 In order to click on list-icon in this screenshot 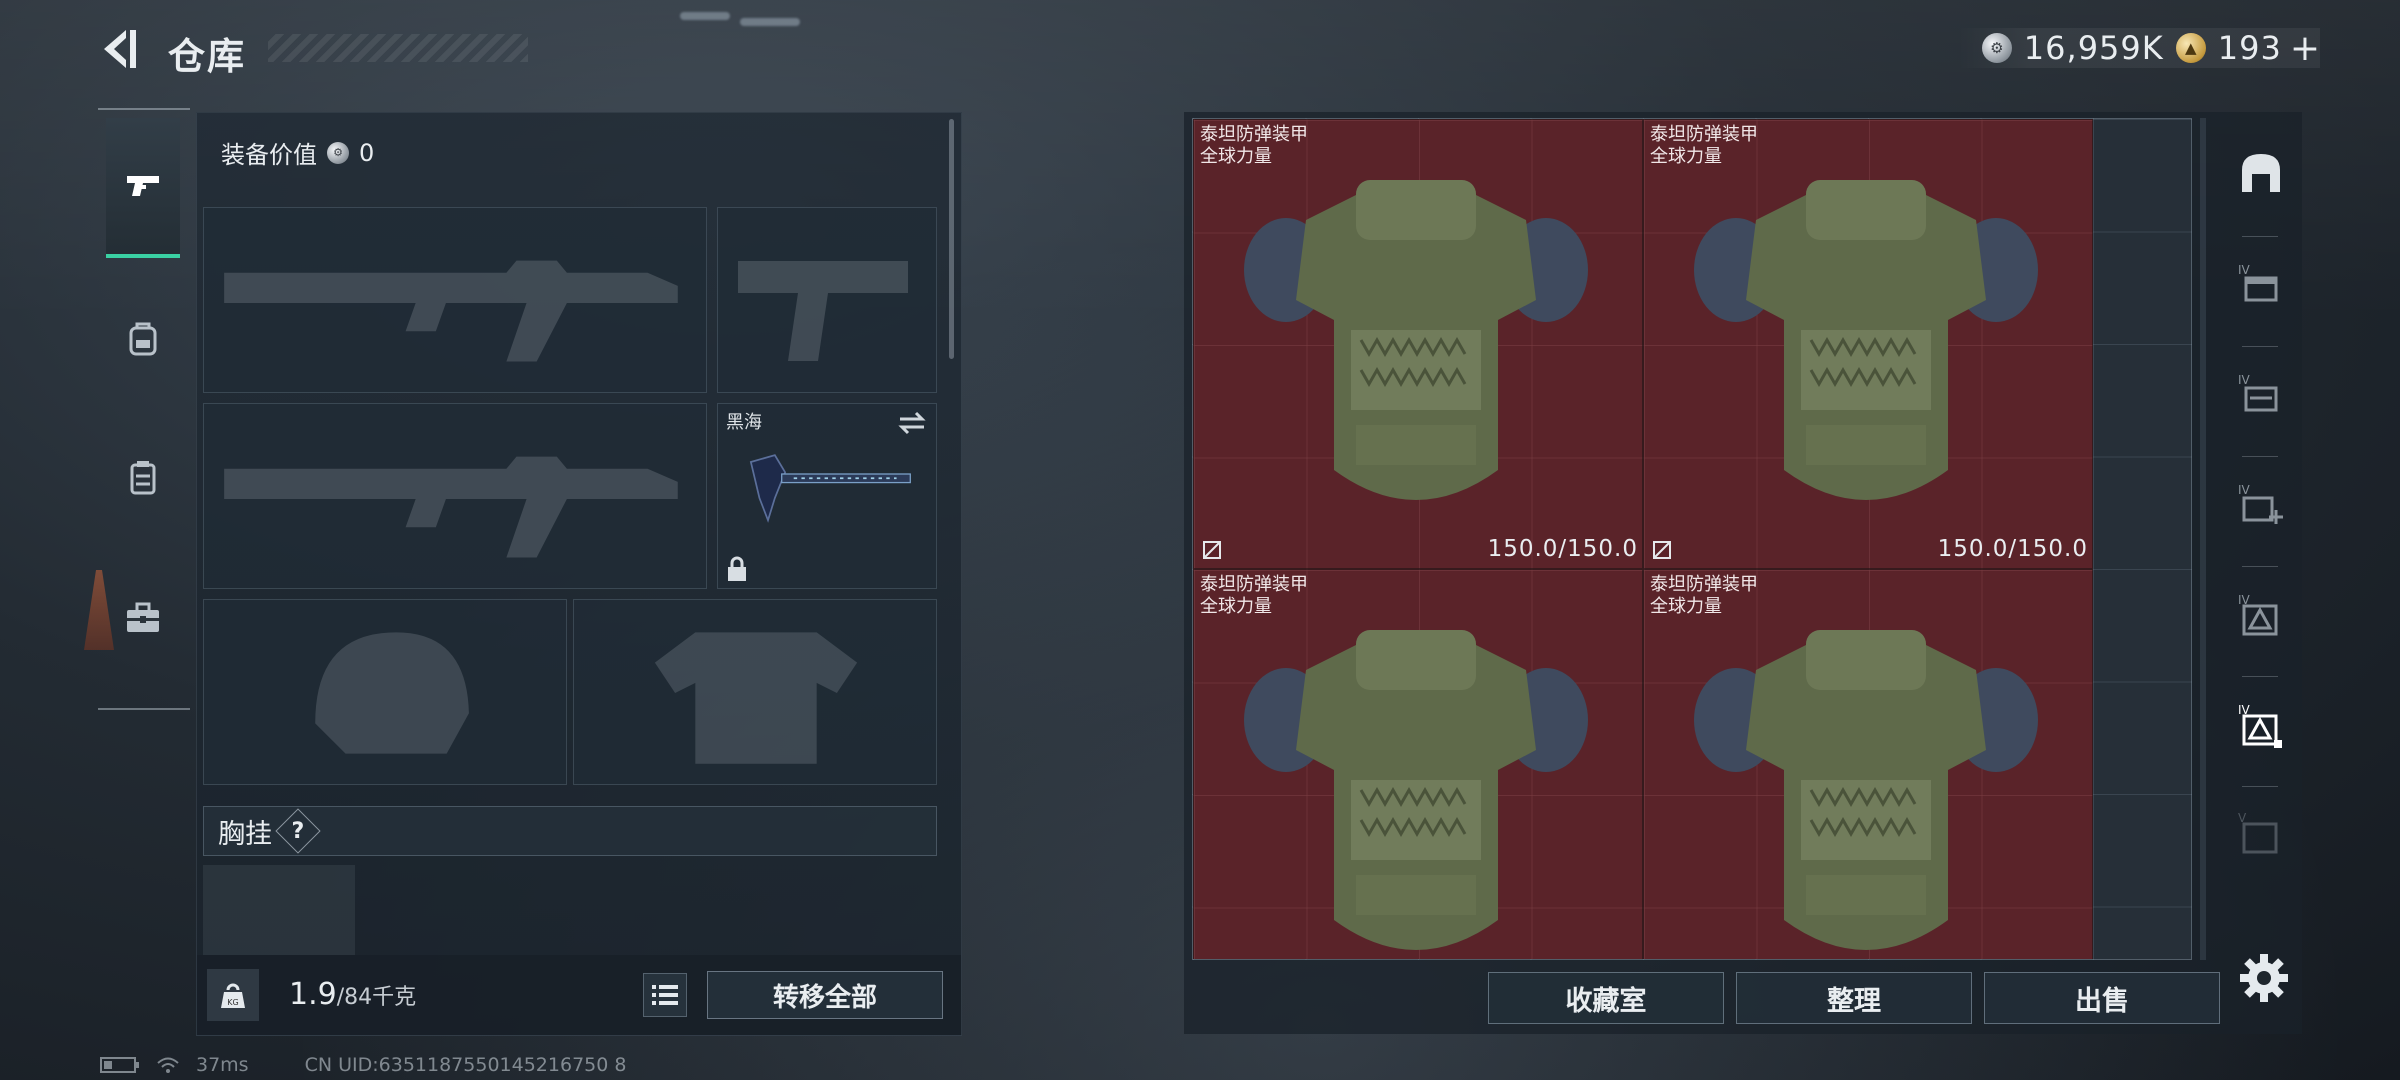, I will do `click(665, 995)`.